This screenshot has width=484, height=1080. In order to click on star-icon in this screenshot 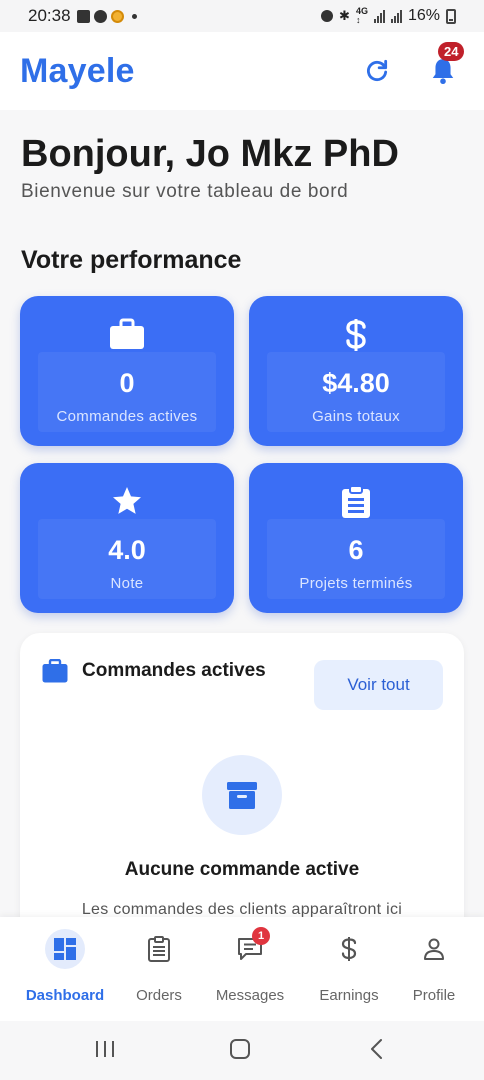, I will do `click(127, 500)`.